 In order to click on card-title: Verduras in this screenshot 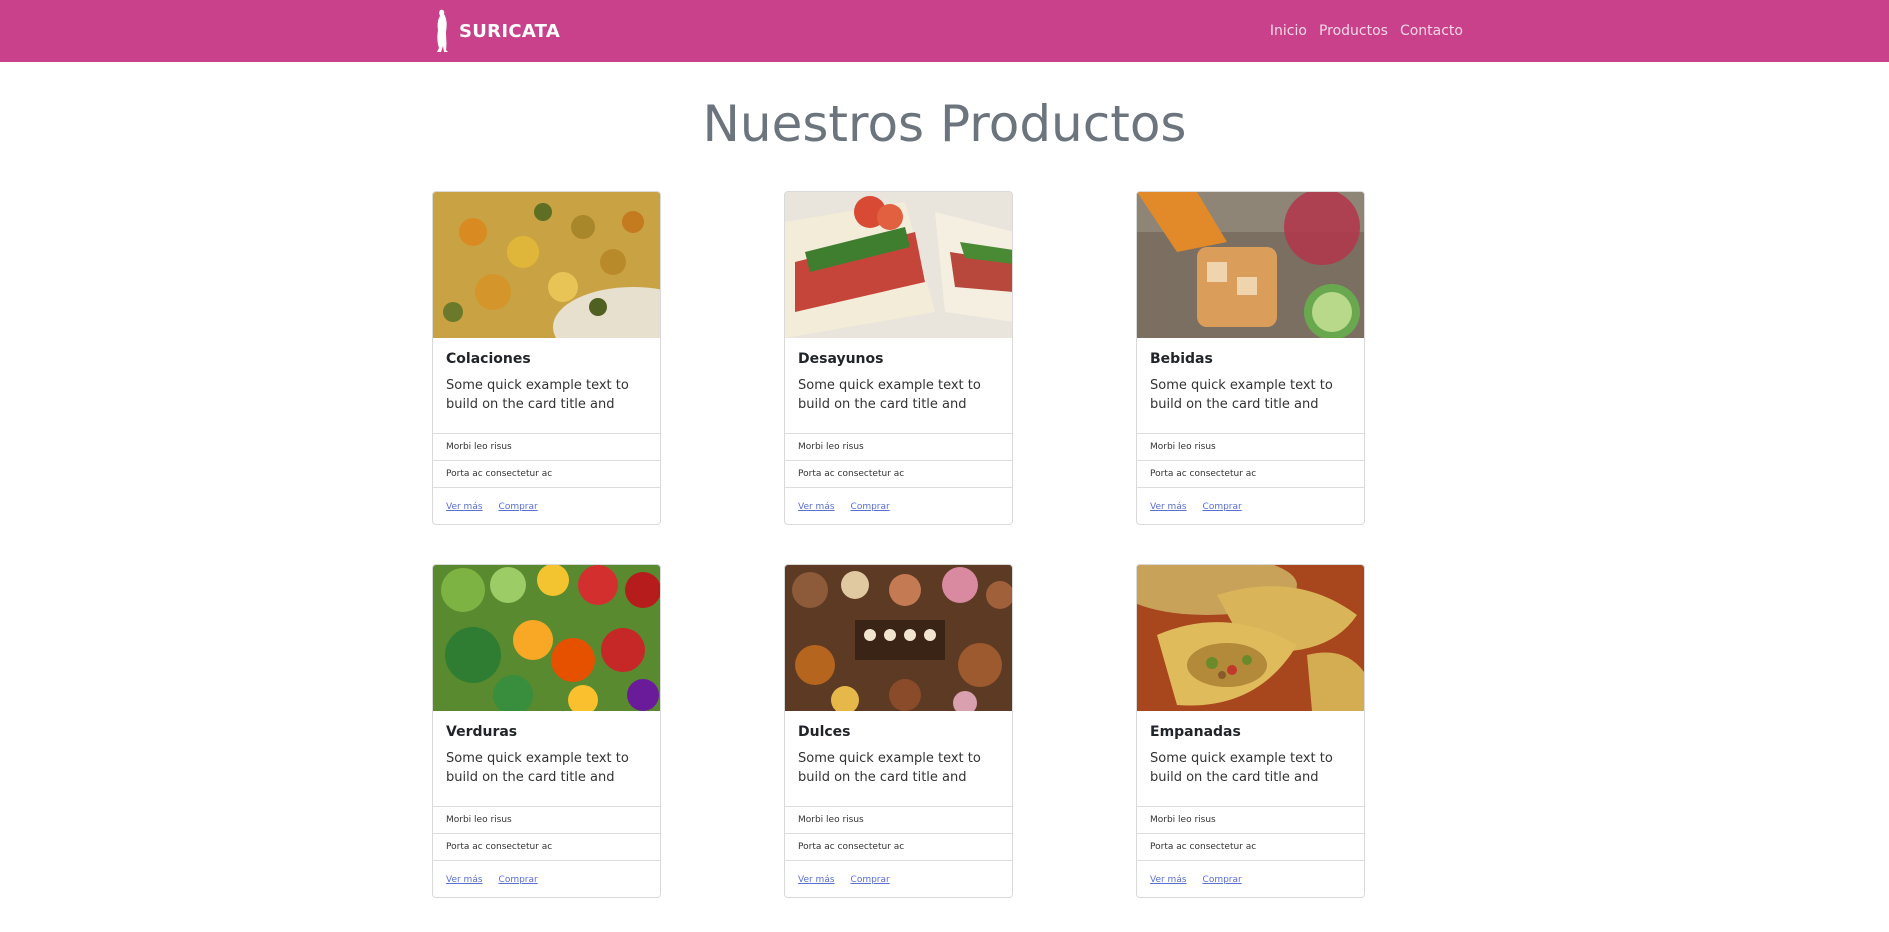, I will do `click(482, 732)`.